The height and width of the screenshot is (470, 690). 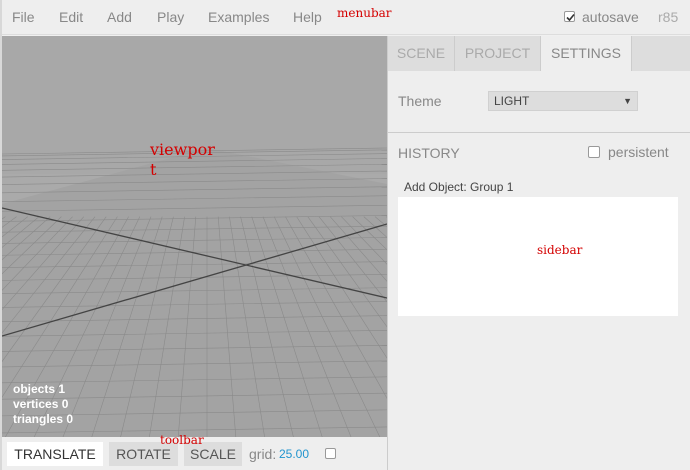 I want to click on checkmark-icon, so click(x=570, y=17).